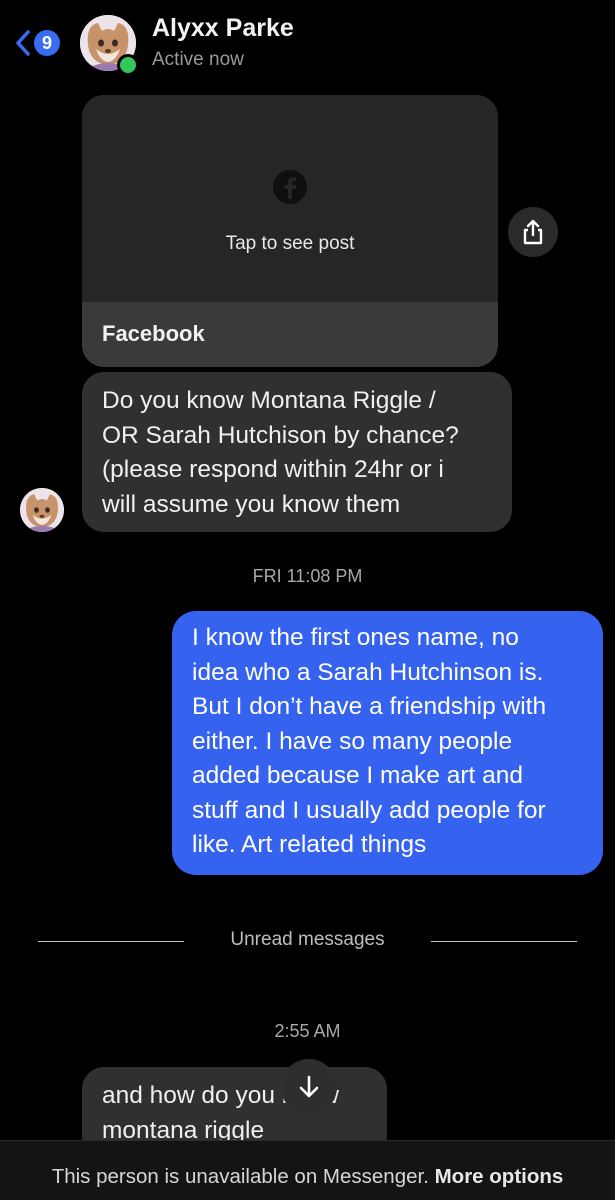 This screenshot has height=1200, width=615. I want to click on message-line: added because I make art and, so click(357, 775).